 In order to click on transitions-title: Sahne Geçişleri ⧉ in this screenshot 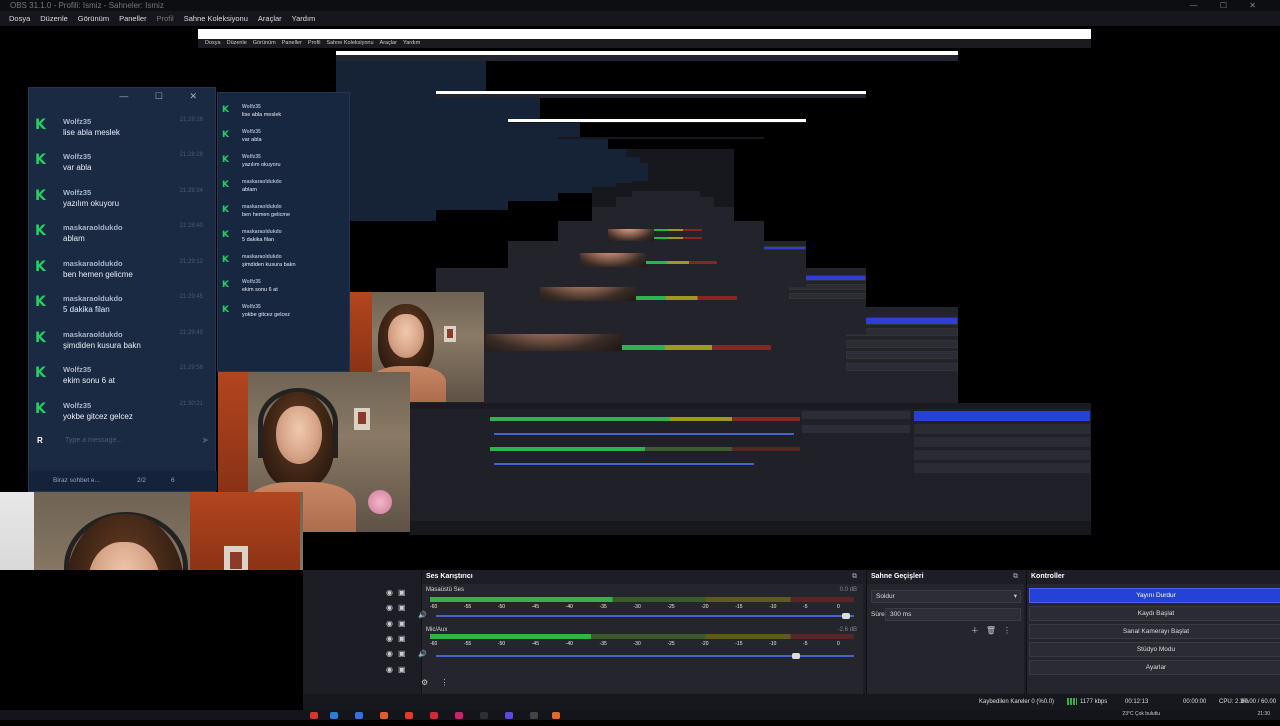, I will do `click(945, 577)`.